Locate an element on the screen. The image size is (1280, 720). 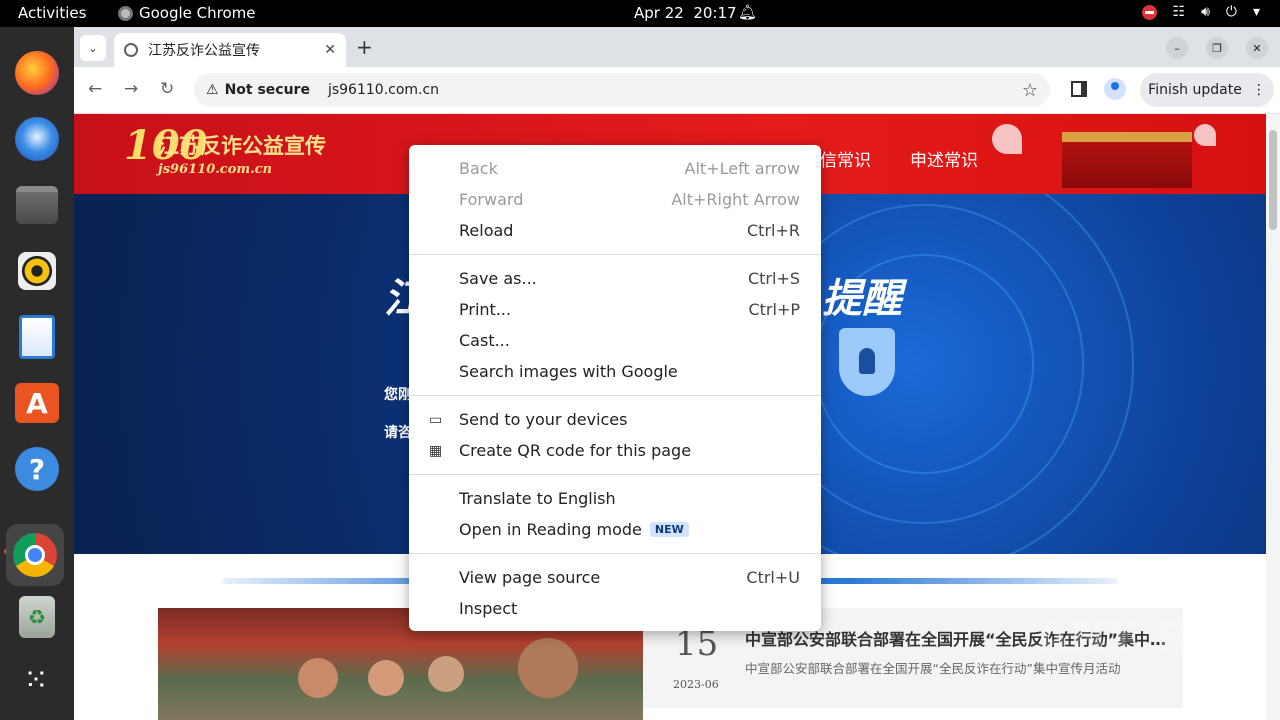
chrome-icon is located at coordinates (35, 555).